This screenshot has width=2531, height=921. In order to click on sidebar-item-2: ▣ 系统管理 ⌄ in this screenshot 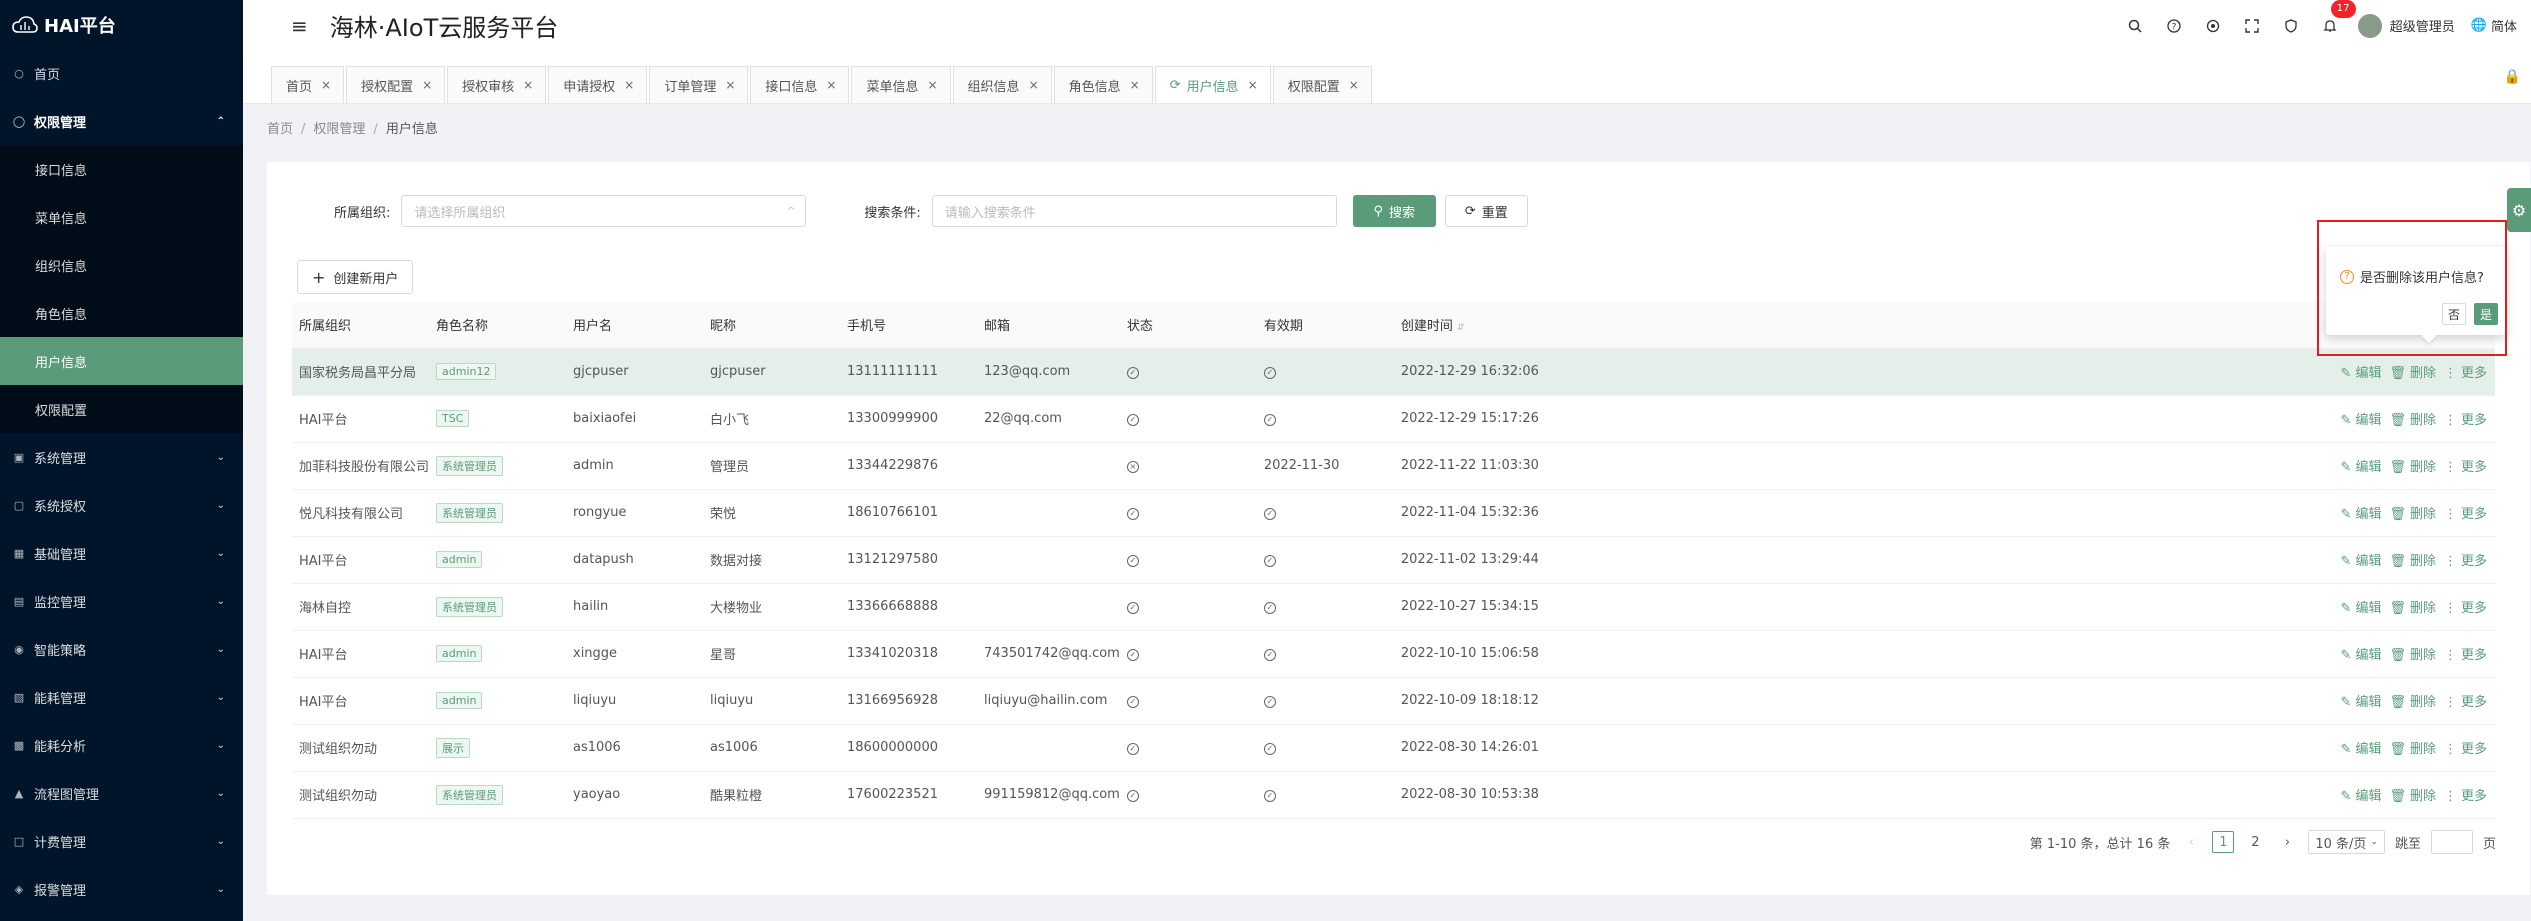, I will do `click(121, 457)`.